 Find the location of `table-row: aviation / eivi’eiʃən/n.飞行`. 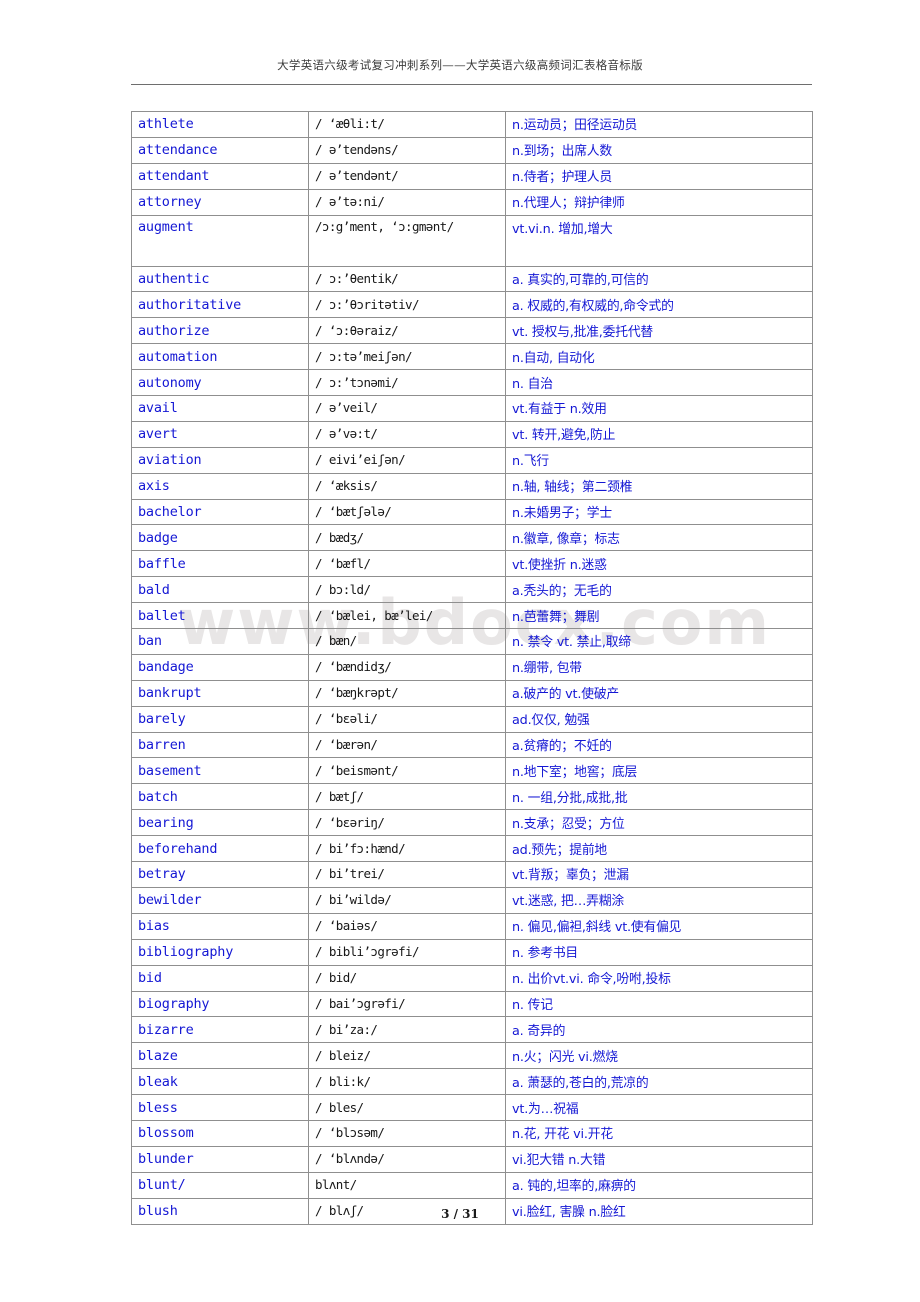

table-row: aviation / eivi’eiʃən/n.飞行 is located at coordinates (472, 460).